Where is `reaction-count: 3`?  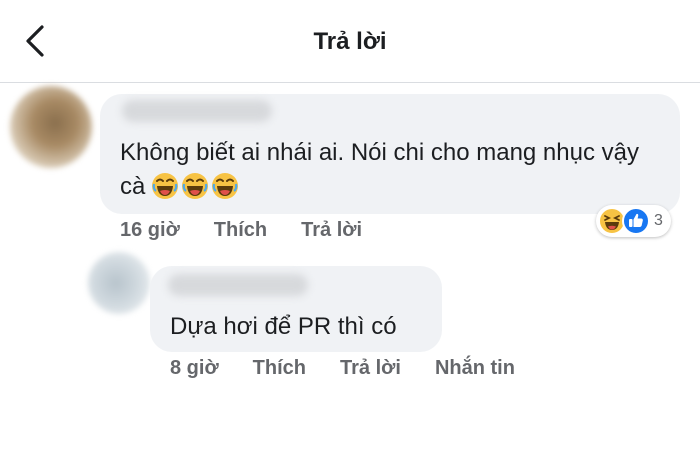
reaction-count: 3 is located at coordinates (658, 220).